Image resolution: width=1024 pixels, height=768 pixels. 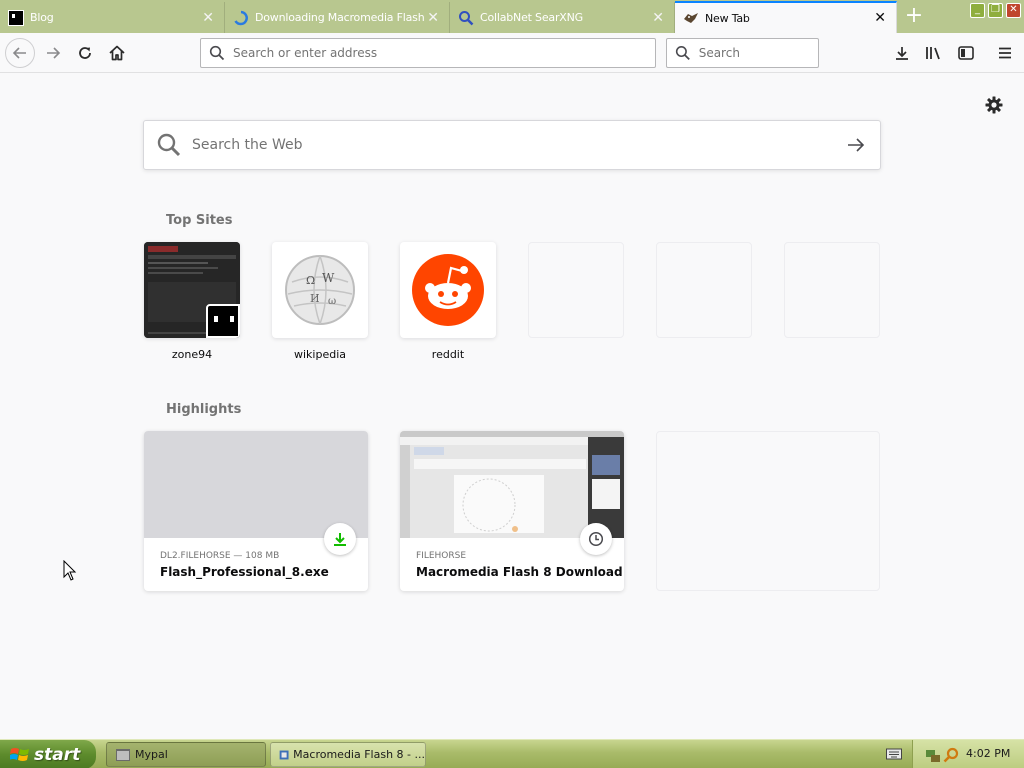 What do you see at coordinates (241, 18) in the screenshot?
I see `loading-spinner-icon` at bounding box center [241, 18].